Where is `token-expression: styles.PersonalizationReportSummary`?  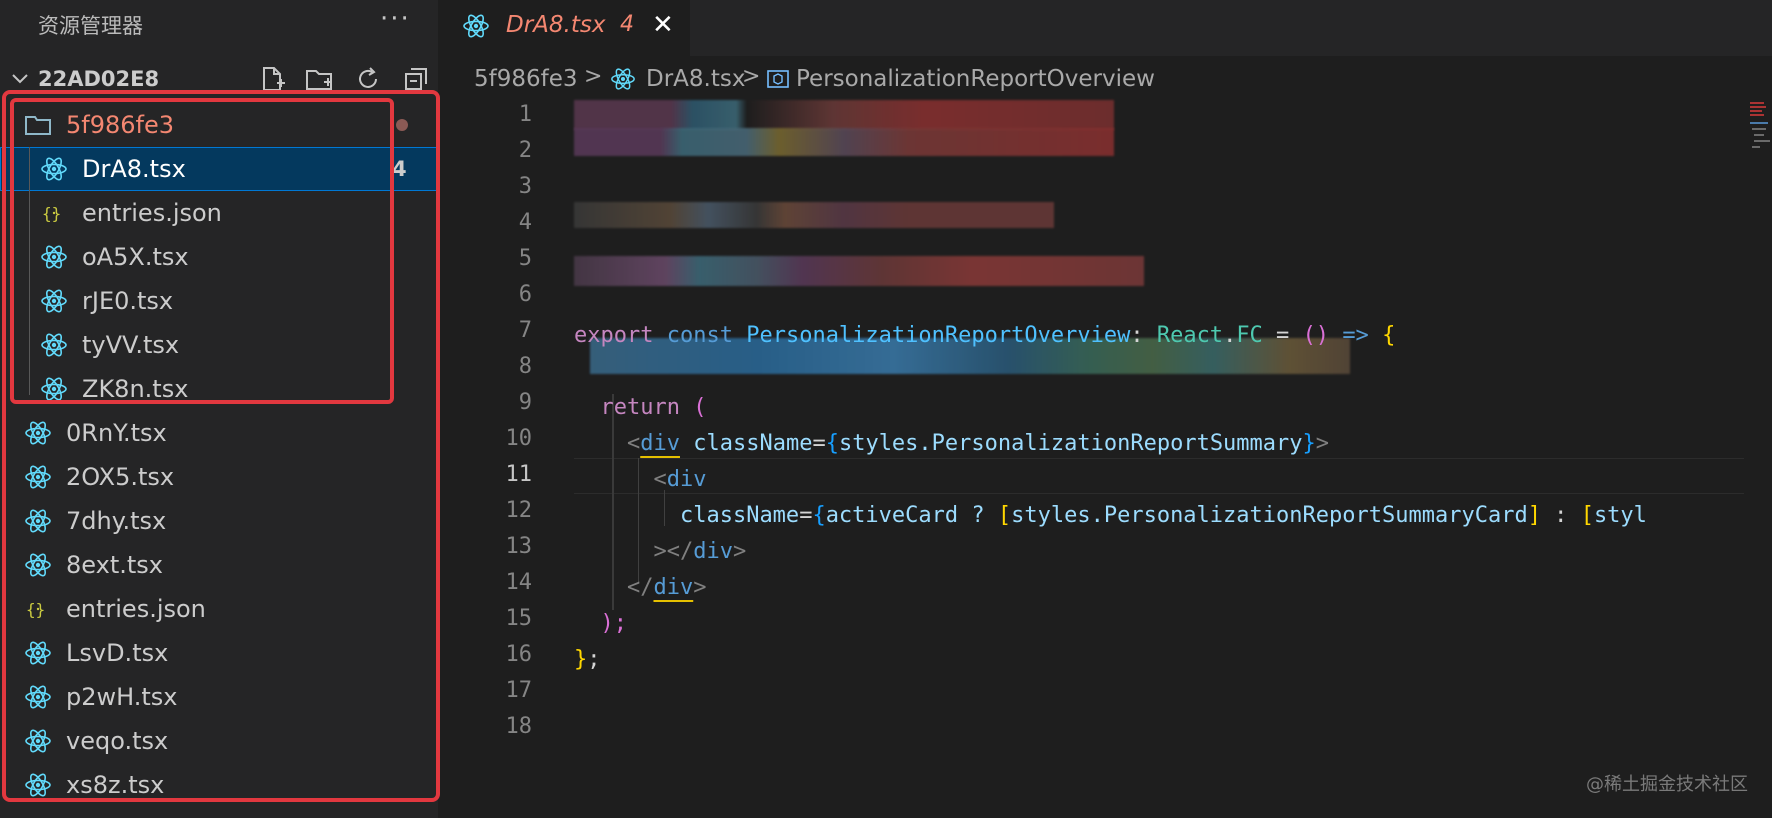 token-expression: styles.PersonalizationReportSummary is located at coordinates (1070, 443).